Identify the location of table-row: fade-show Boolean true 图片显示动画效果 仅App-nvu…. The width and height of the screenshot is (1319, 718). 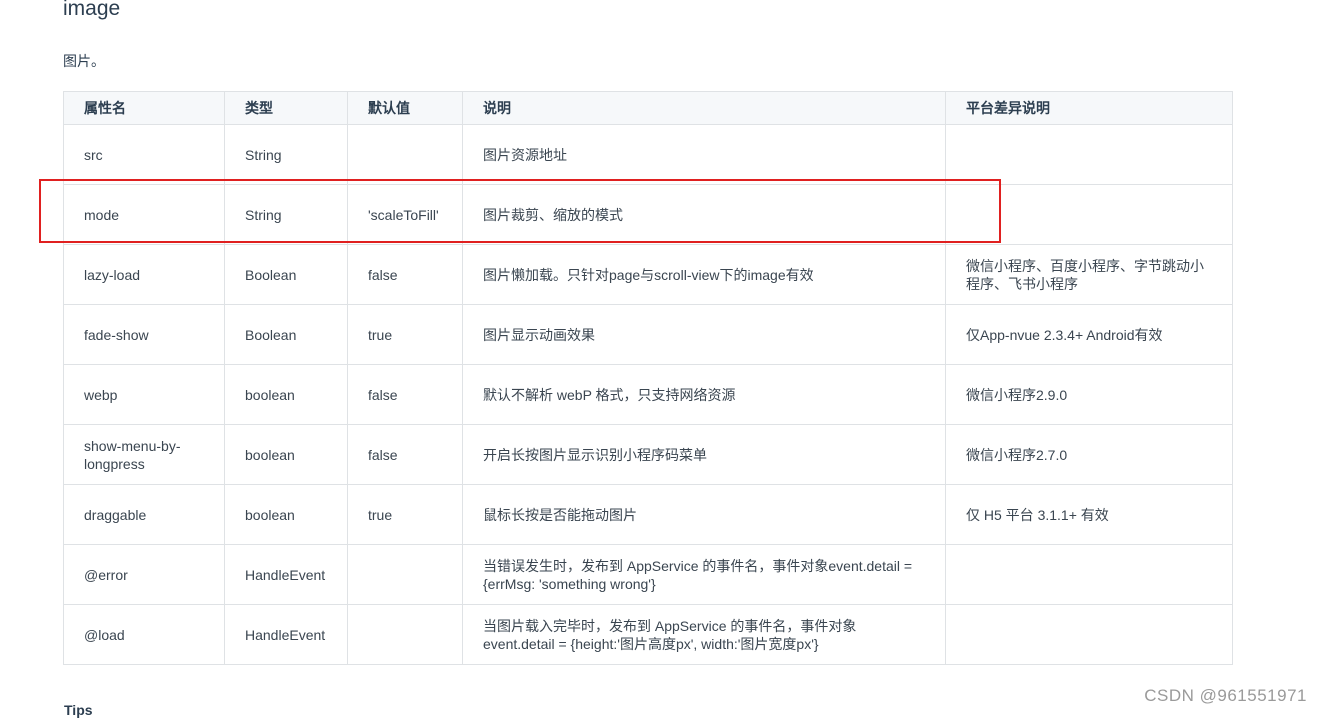
(648, 334).